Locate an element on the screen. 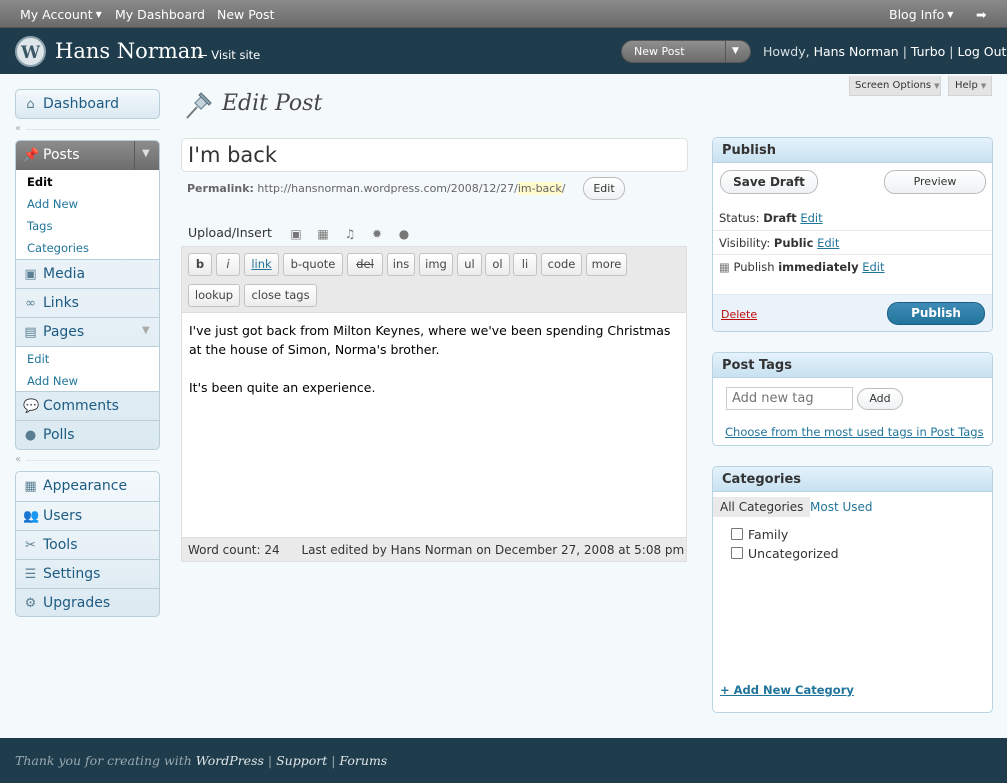  menu-media: ▣ Media is located at coordinates (87, 273).